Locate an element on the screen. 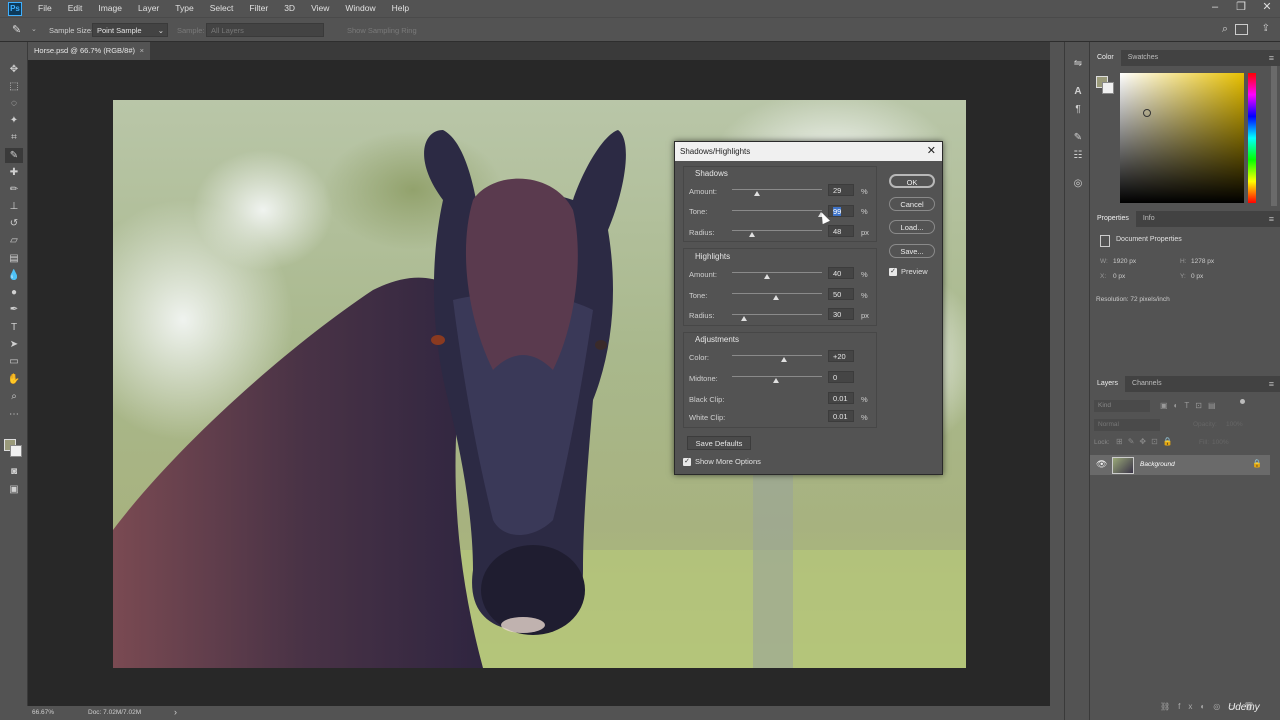  preview-checkbox: ✓ is located at coordinates (893, 272).